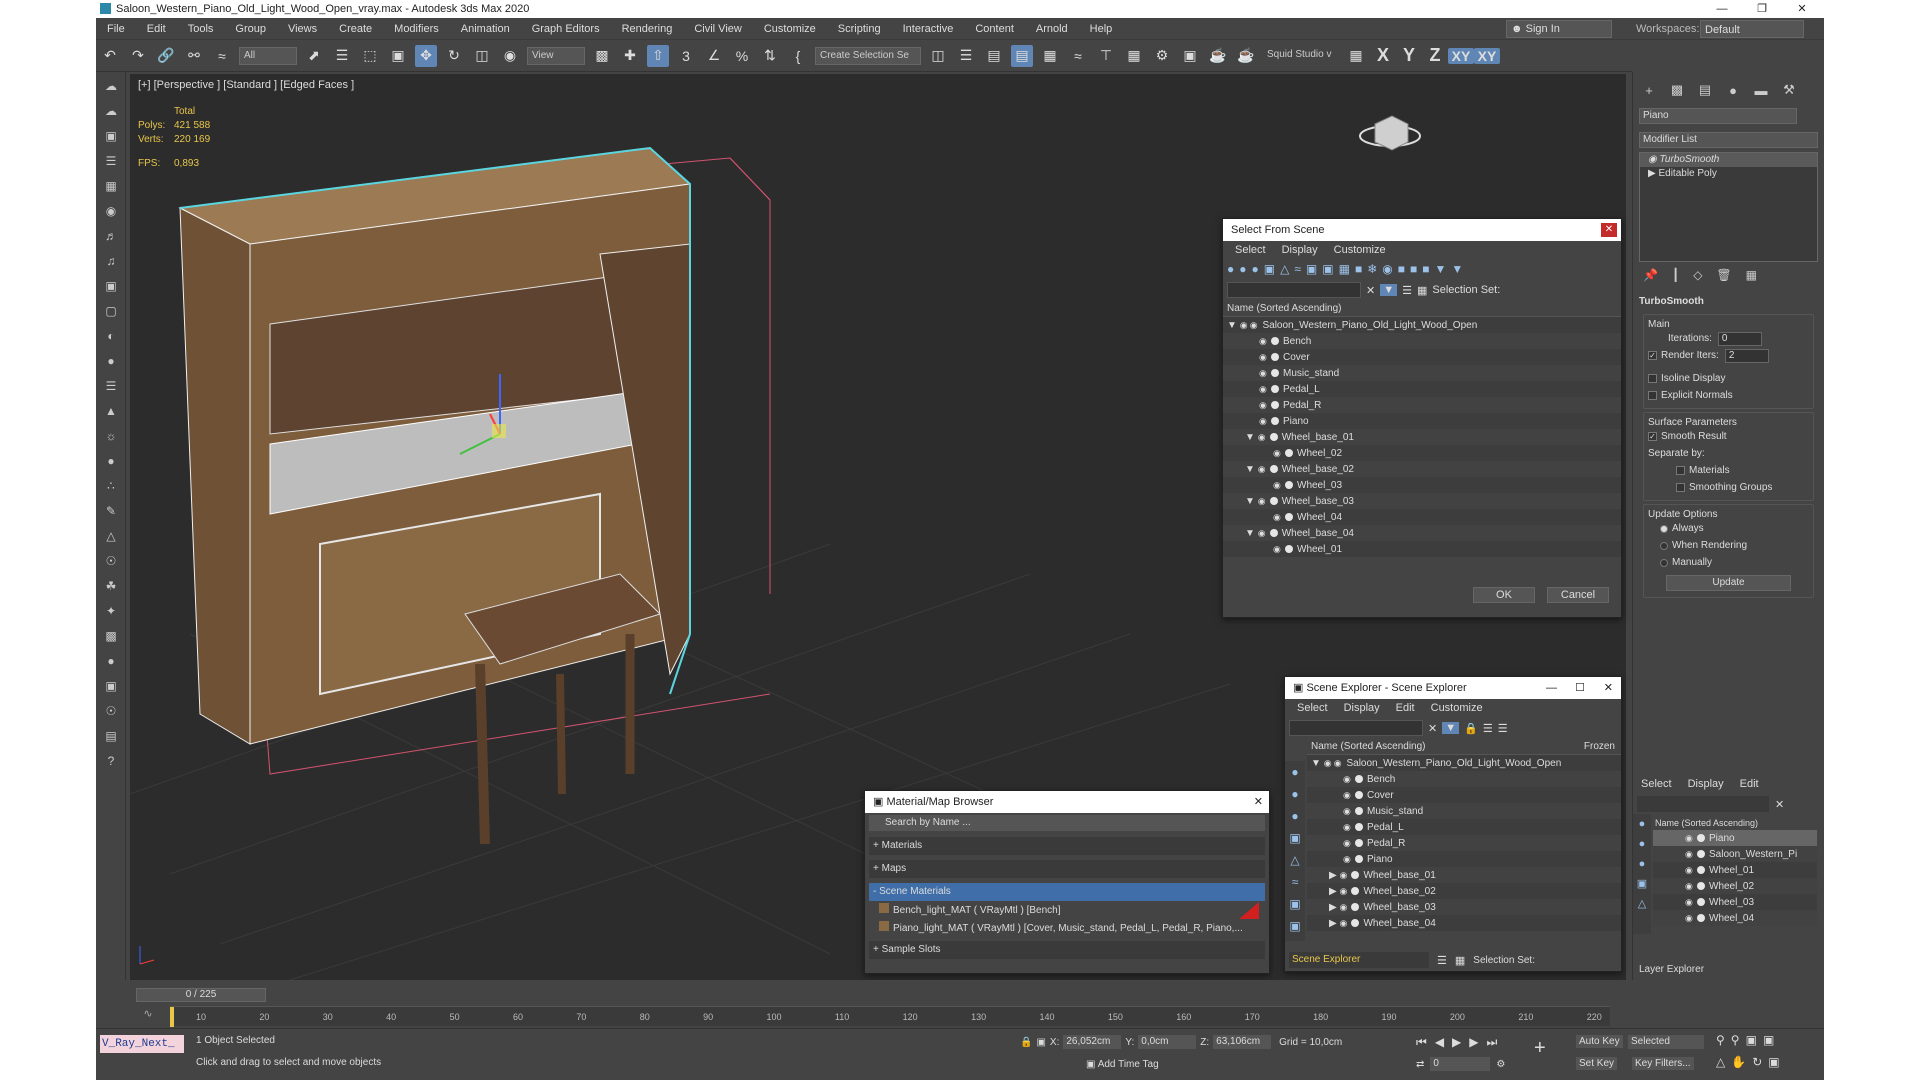  Describe the element at coordinates (1425, 269) in the screenshot. I see `filter-invert-icon: ■` at that location.